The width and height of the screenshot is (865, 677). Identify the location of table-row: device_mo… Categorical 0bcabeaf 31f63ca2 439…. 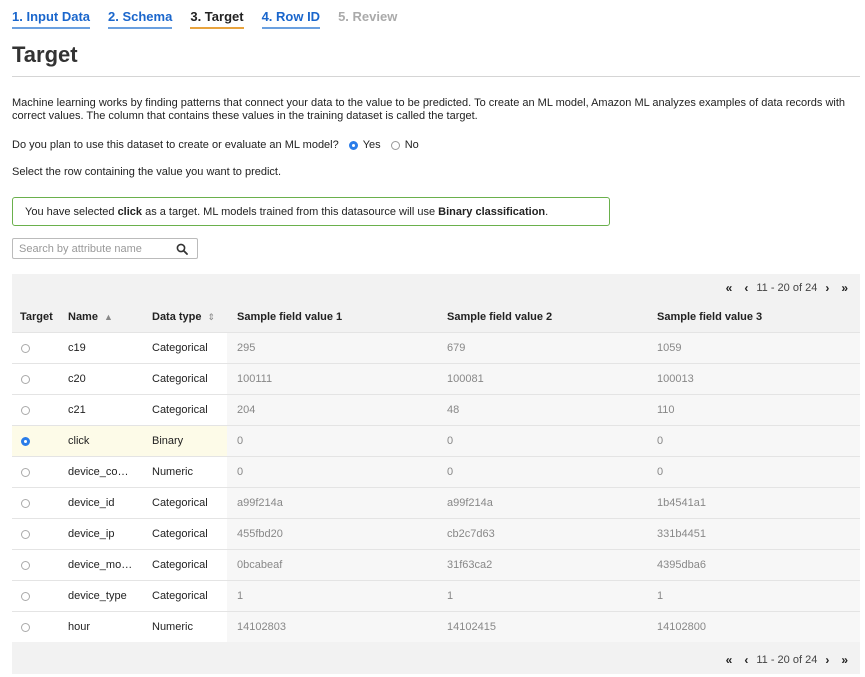
(436, 564).